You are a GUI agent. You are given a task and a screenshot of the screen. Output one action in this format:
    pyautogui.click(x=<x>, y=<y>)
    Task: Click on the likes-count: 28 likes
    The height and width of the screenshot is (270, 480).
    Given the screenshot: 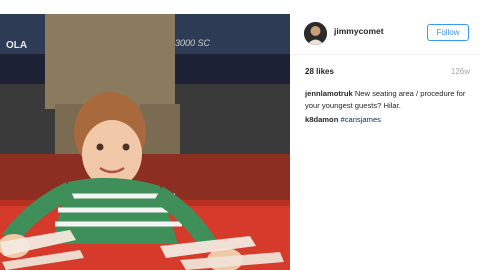 What is the action you would take?
    pyautogui.click(x=319, y=71)
    